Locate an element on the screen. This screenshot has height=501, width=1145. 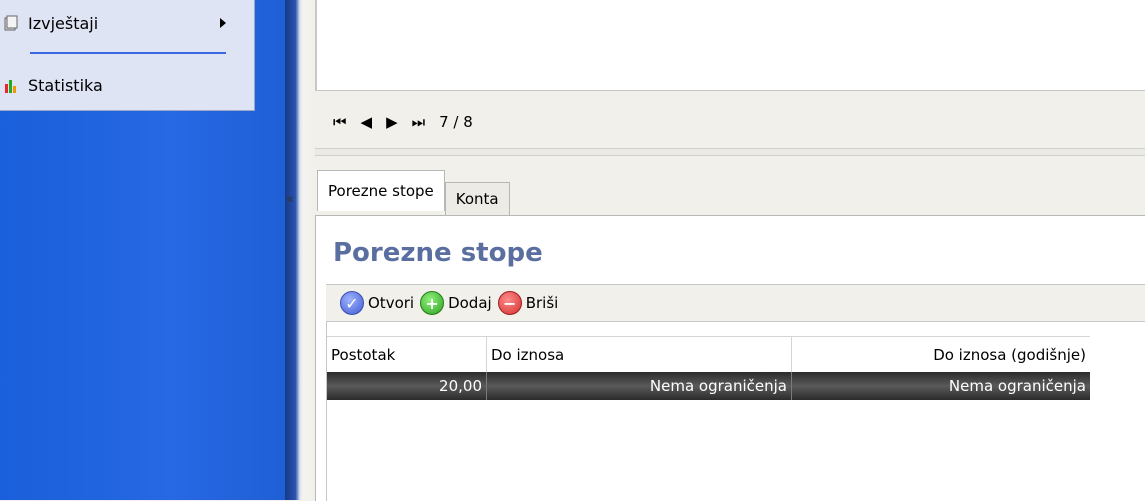
tab-konta: Konta is located at coordinates (477, 198).